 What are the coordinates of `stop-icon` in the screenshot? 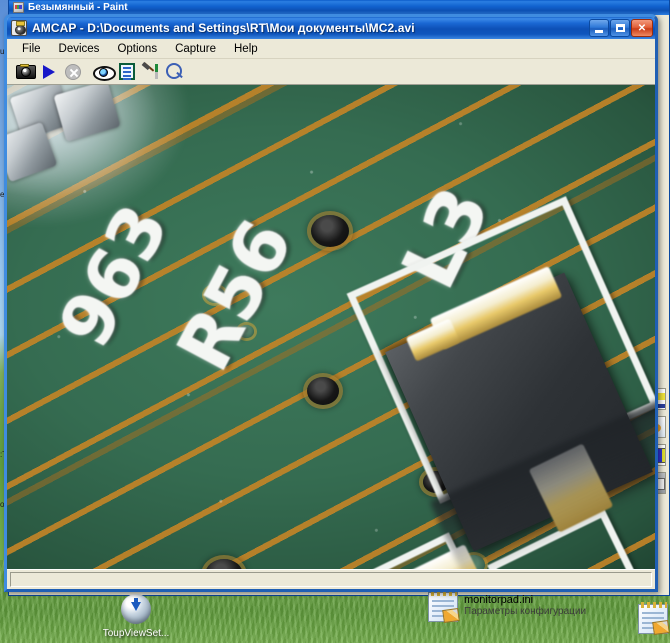 It's located at (72, 71).